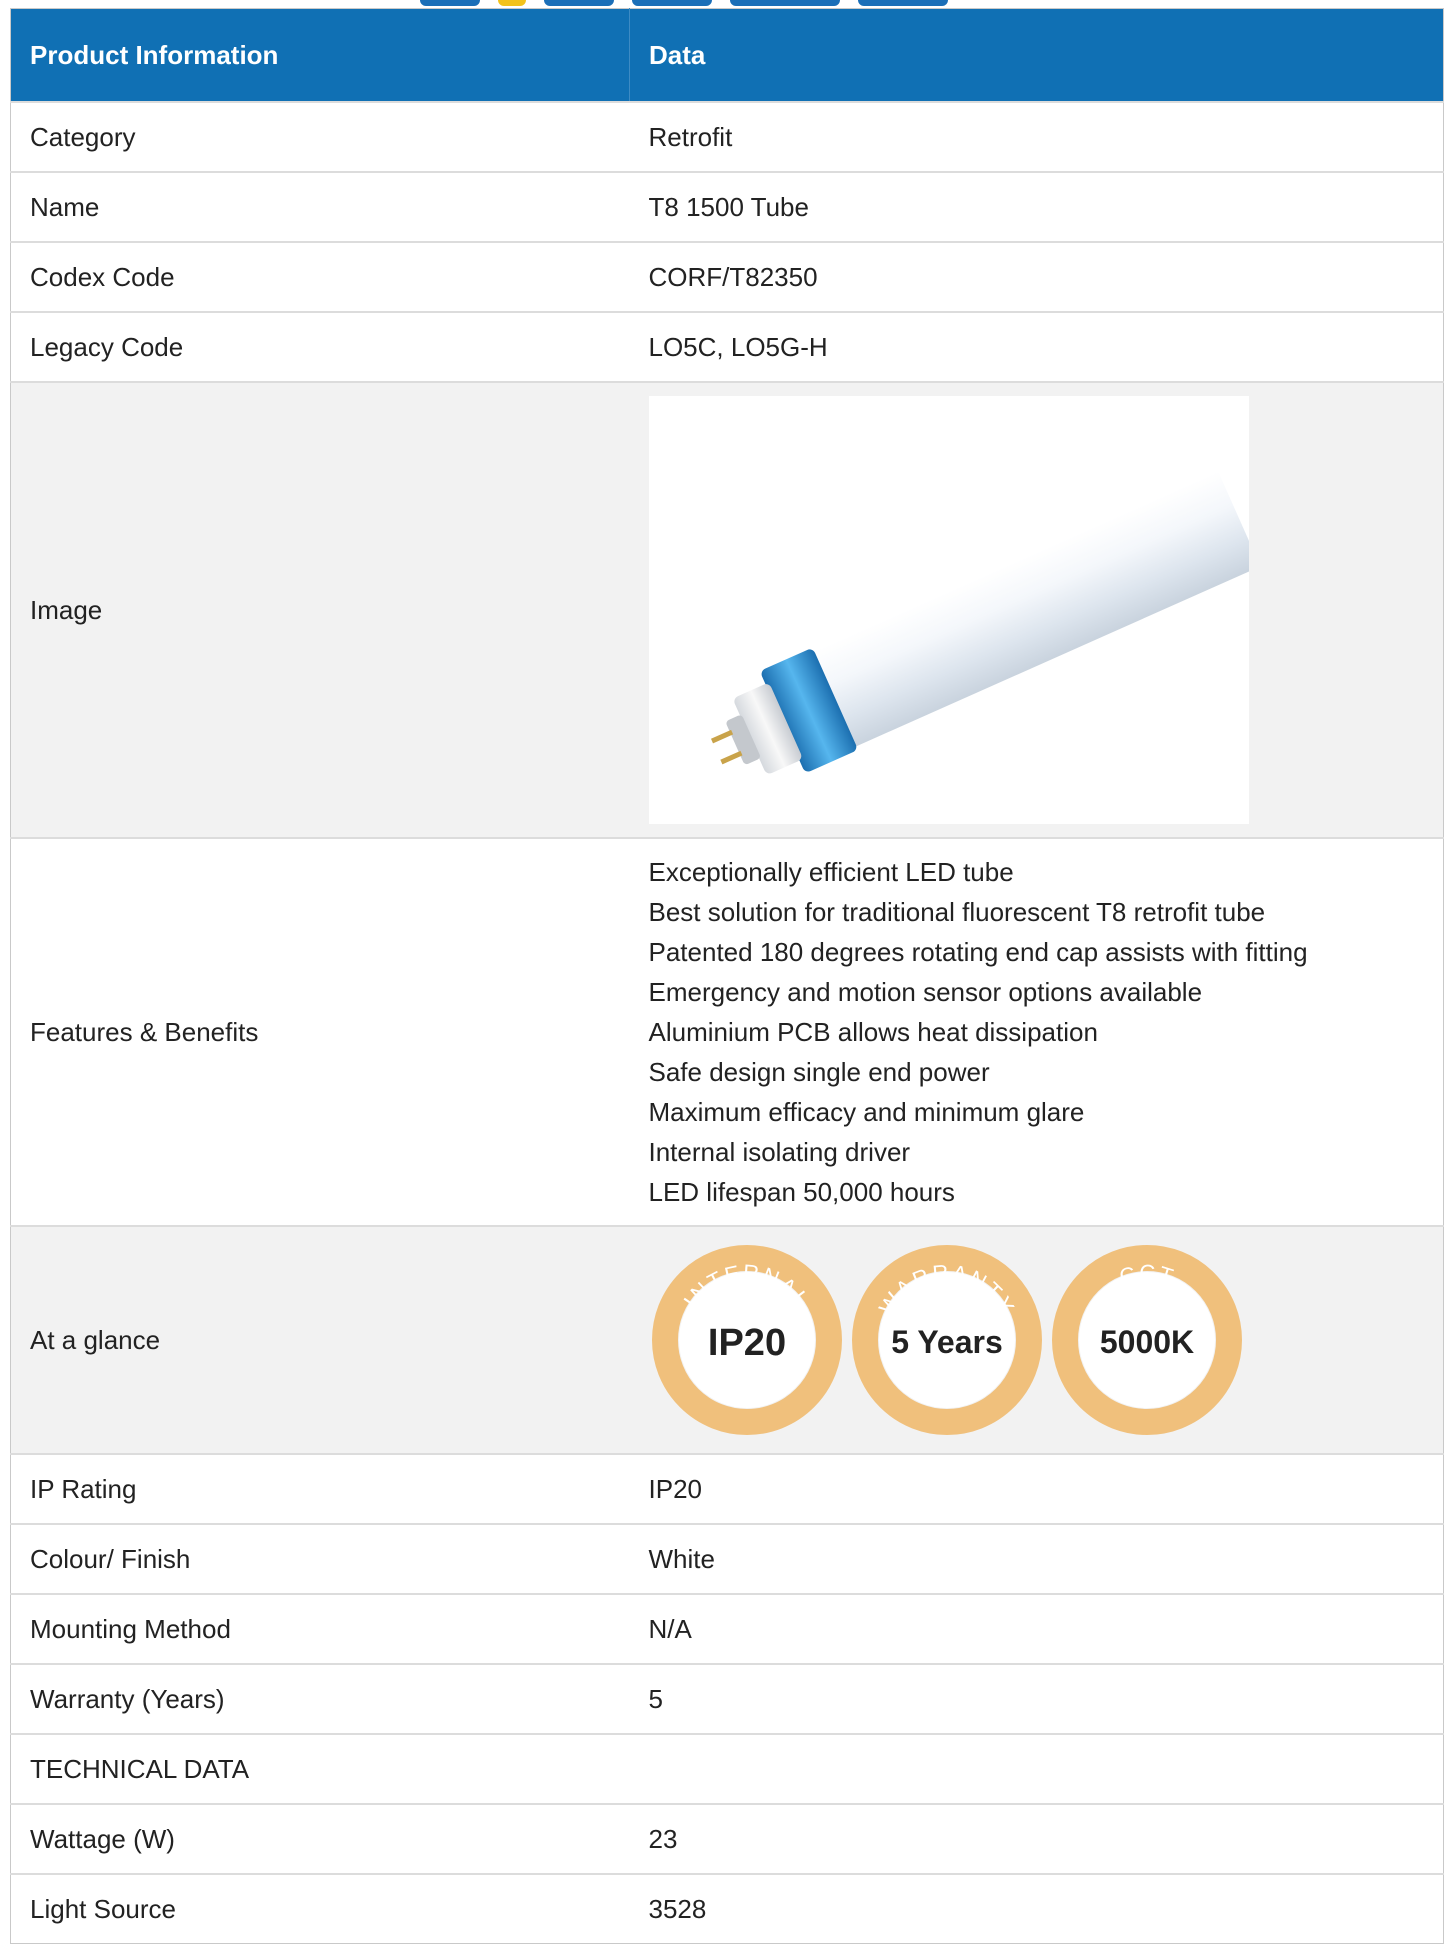  I want to click on table-row: Wattage (W) 23, so click(727, 1838).